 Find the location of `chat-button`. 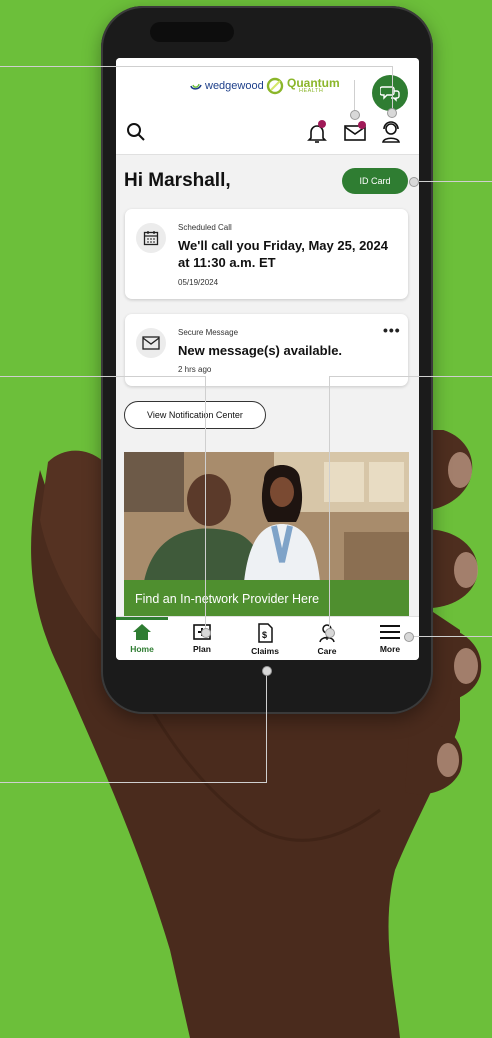

chat-button is located at coordinates (390, 93).